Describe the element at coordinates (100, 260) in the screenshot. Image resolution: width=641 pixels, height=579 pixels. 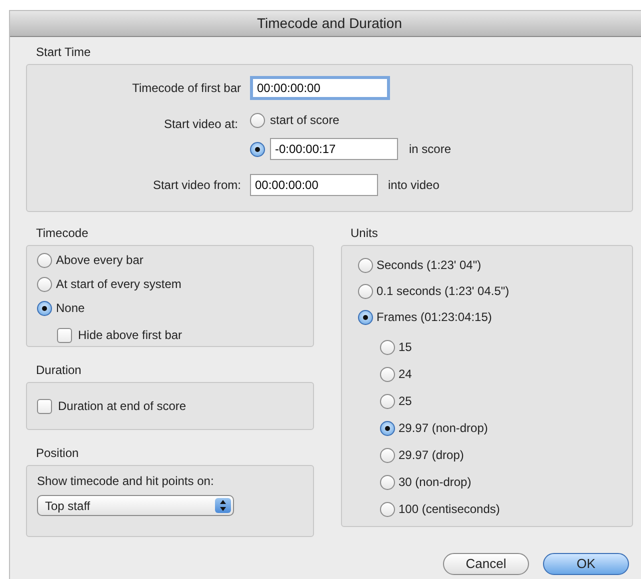
I see `radio-label: Above every bar` at that location.